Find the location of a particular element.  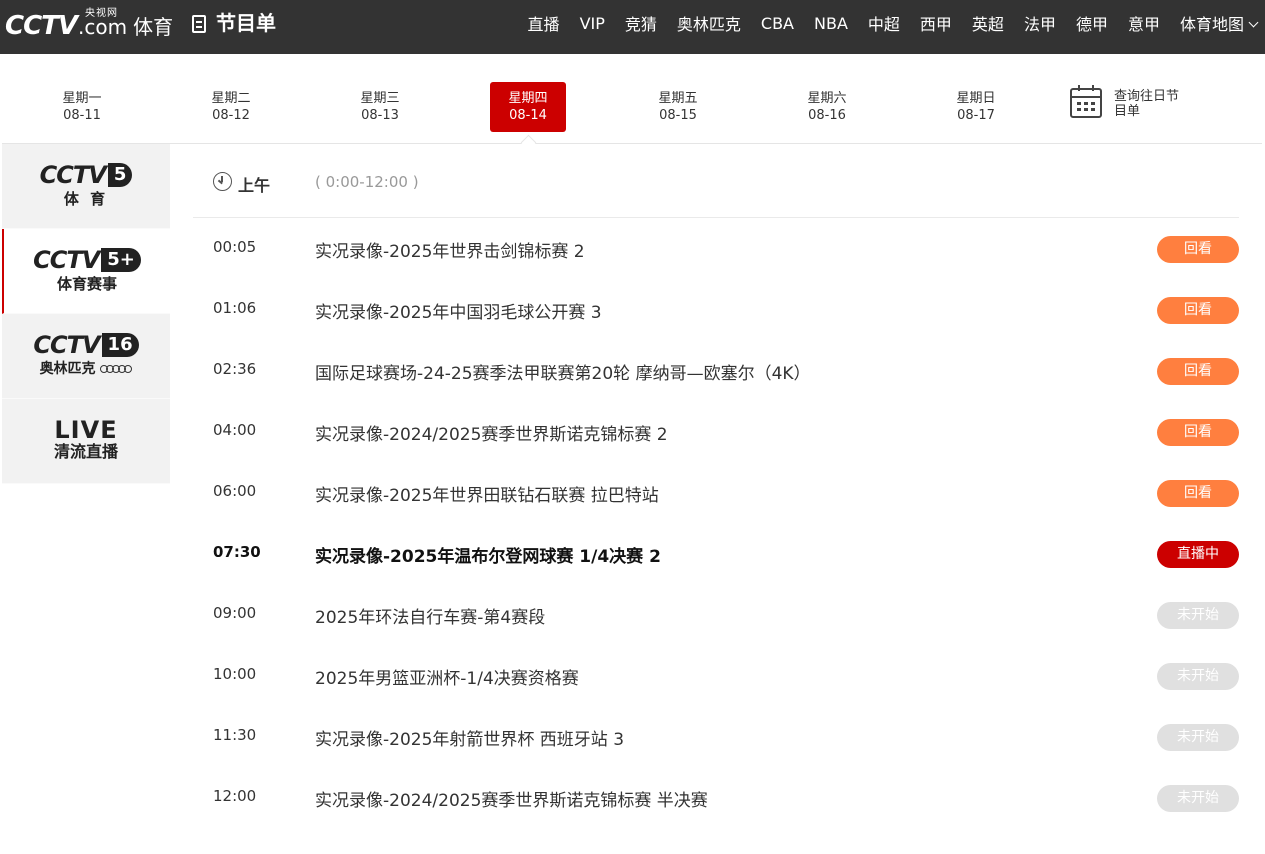

program-row: 01:06 实况录像-2025年中国羽毛球公开赛 3 回看 is located at coordinates (716, 309).